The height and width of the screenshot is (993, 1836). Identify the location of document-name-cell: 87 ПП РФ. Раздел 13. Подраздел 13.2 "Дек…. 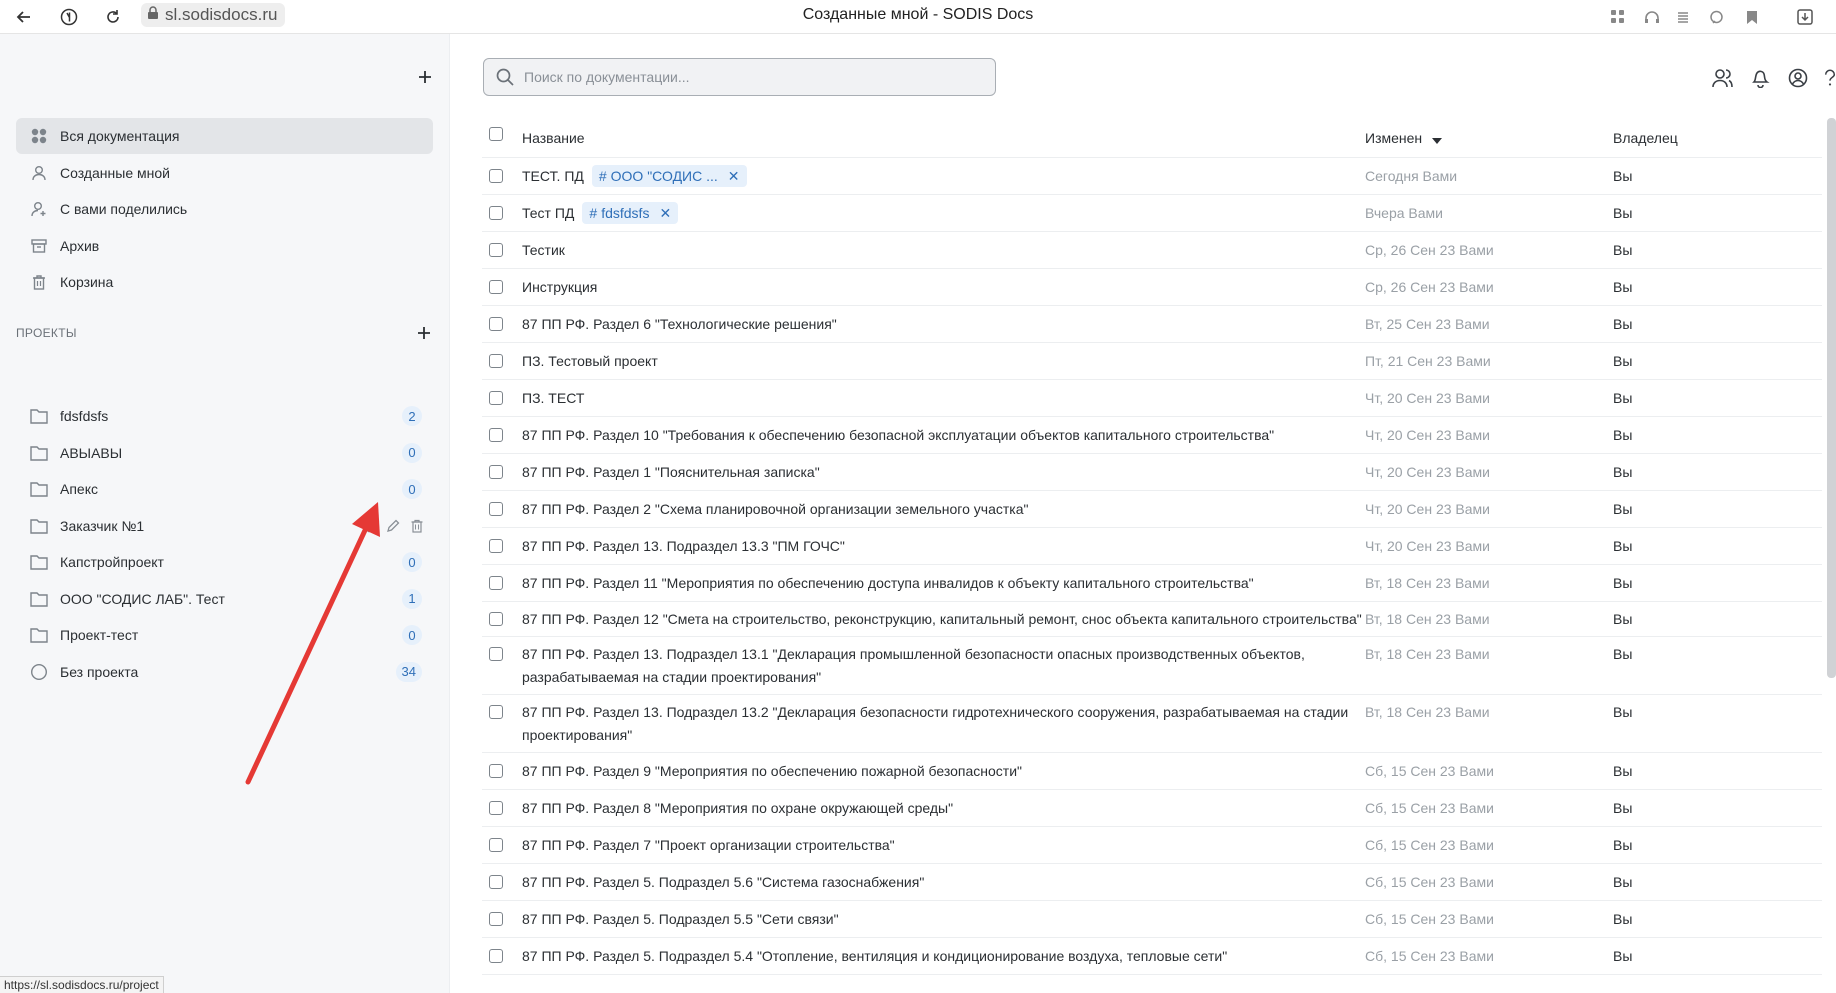
(943, 724).